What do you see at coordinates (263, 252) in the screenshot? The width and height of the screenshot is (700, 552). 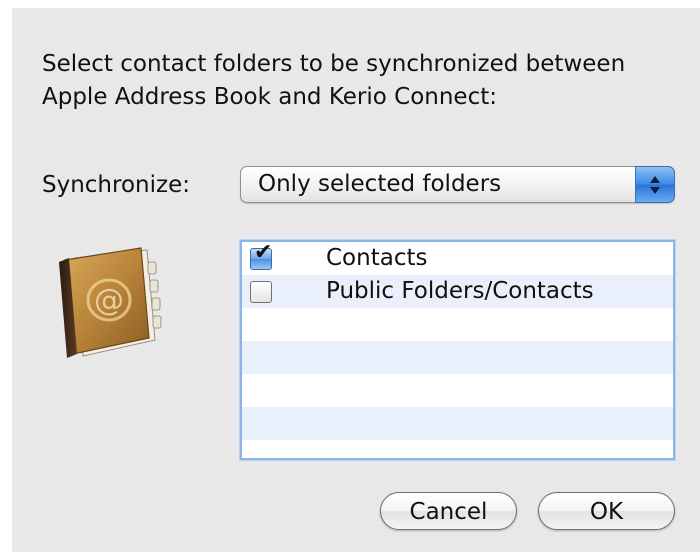 I see `checkmark-icon: ✔` at bounding box center [263, 252].